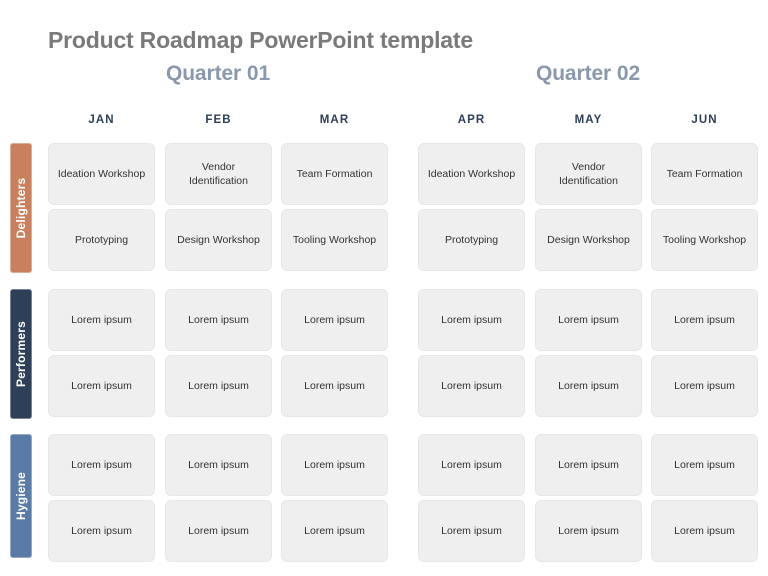 The height and width of the screenshot is (576, 768). Describe the element at coordinates (588, 73) in the screenshot. I see `quarter-heading-q2: Quarter 02` at that location.